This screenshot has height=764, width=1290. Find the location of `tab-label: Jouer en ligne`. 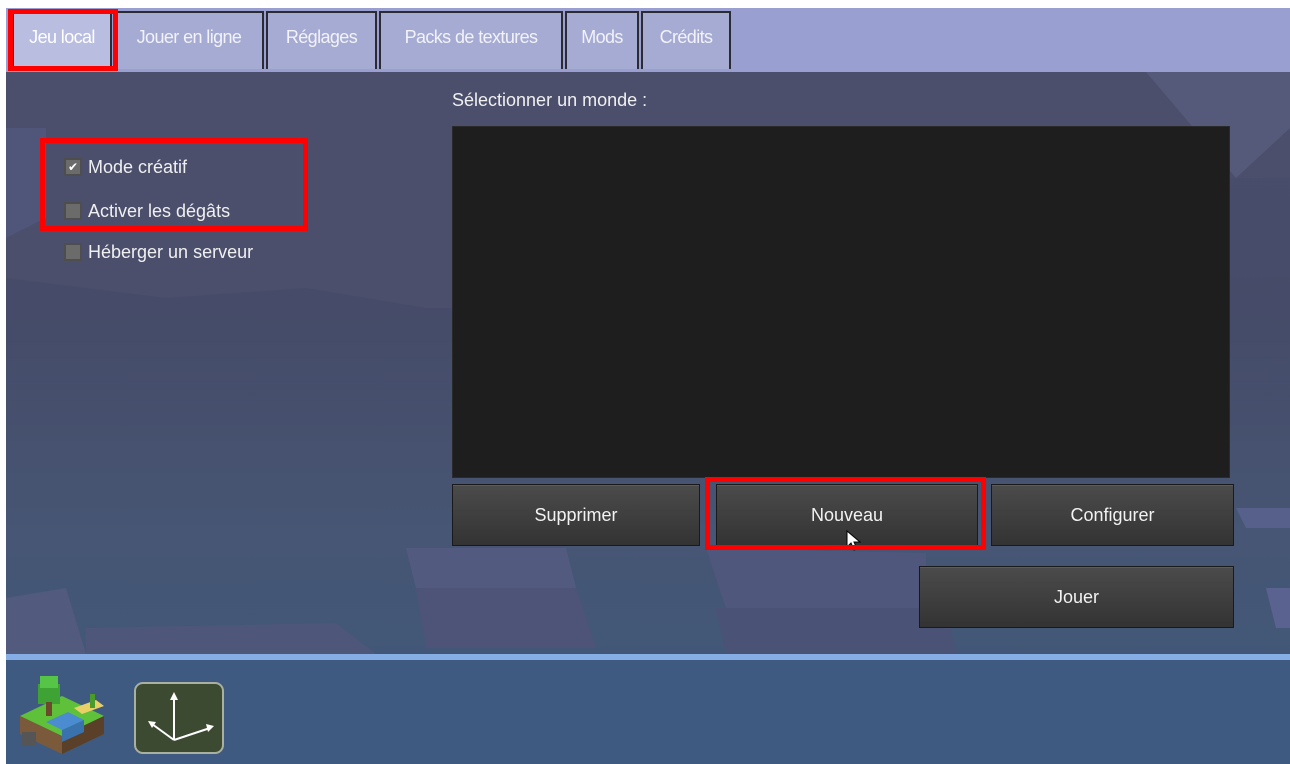

tab-label: Jouer en ligne is located at coordinates (189, 37).